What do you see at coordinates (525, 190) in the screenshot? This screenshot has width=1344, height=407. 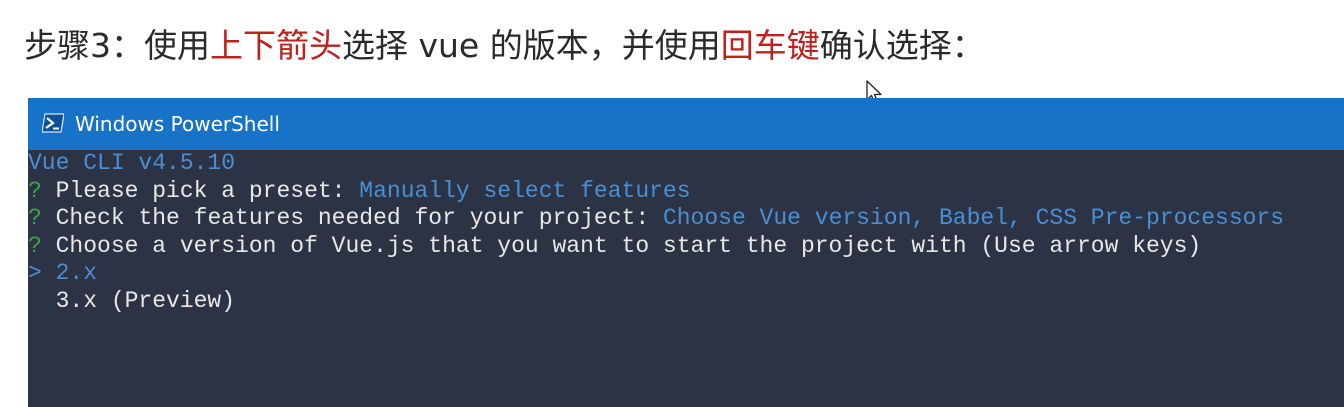 I see `question-answer: Manually select features` at bounding box center [525, 190].